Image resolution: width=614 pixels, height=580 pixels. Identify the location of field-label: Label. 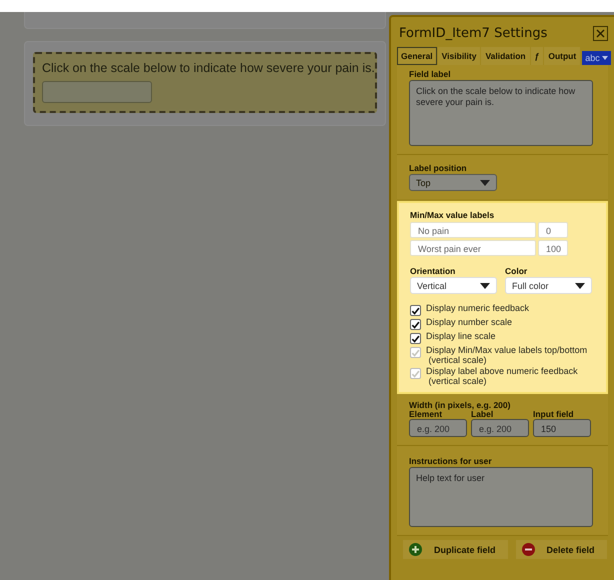
(482, 414).